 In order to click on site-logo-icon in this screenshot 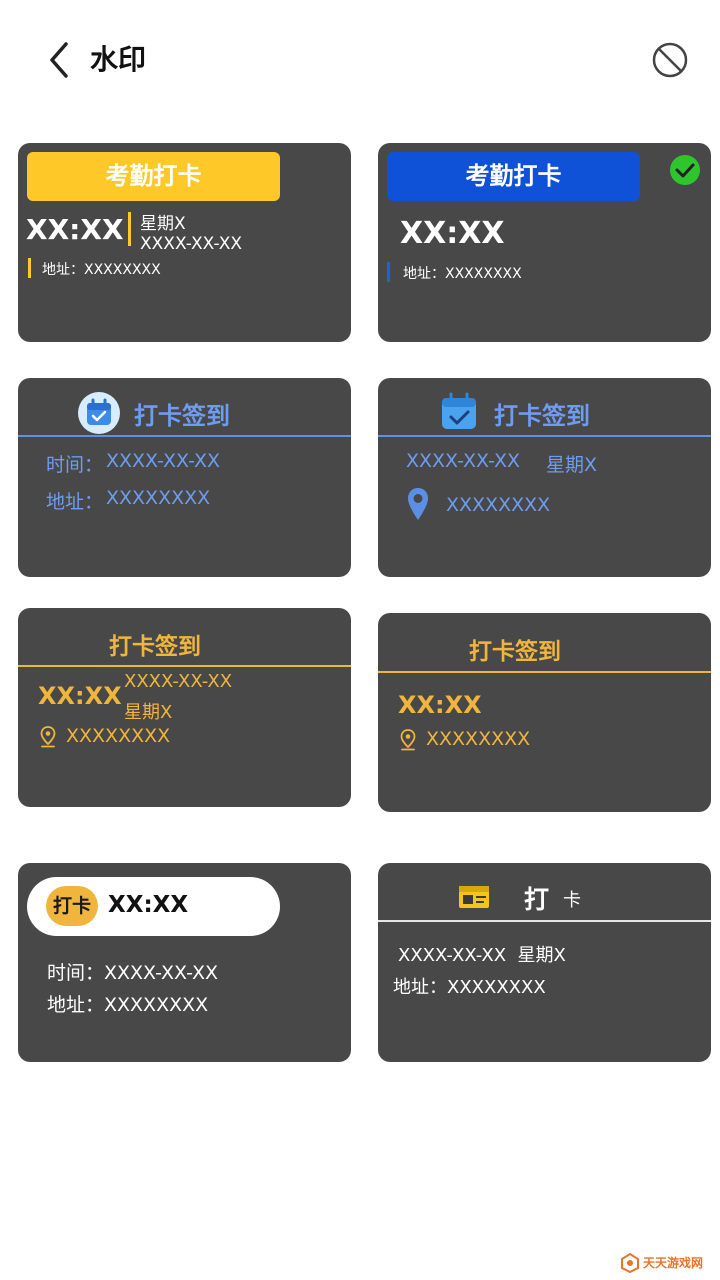, I will do `click(630, 1263)`.